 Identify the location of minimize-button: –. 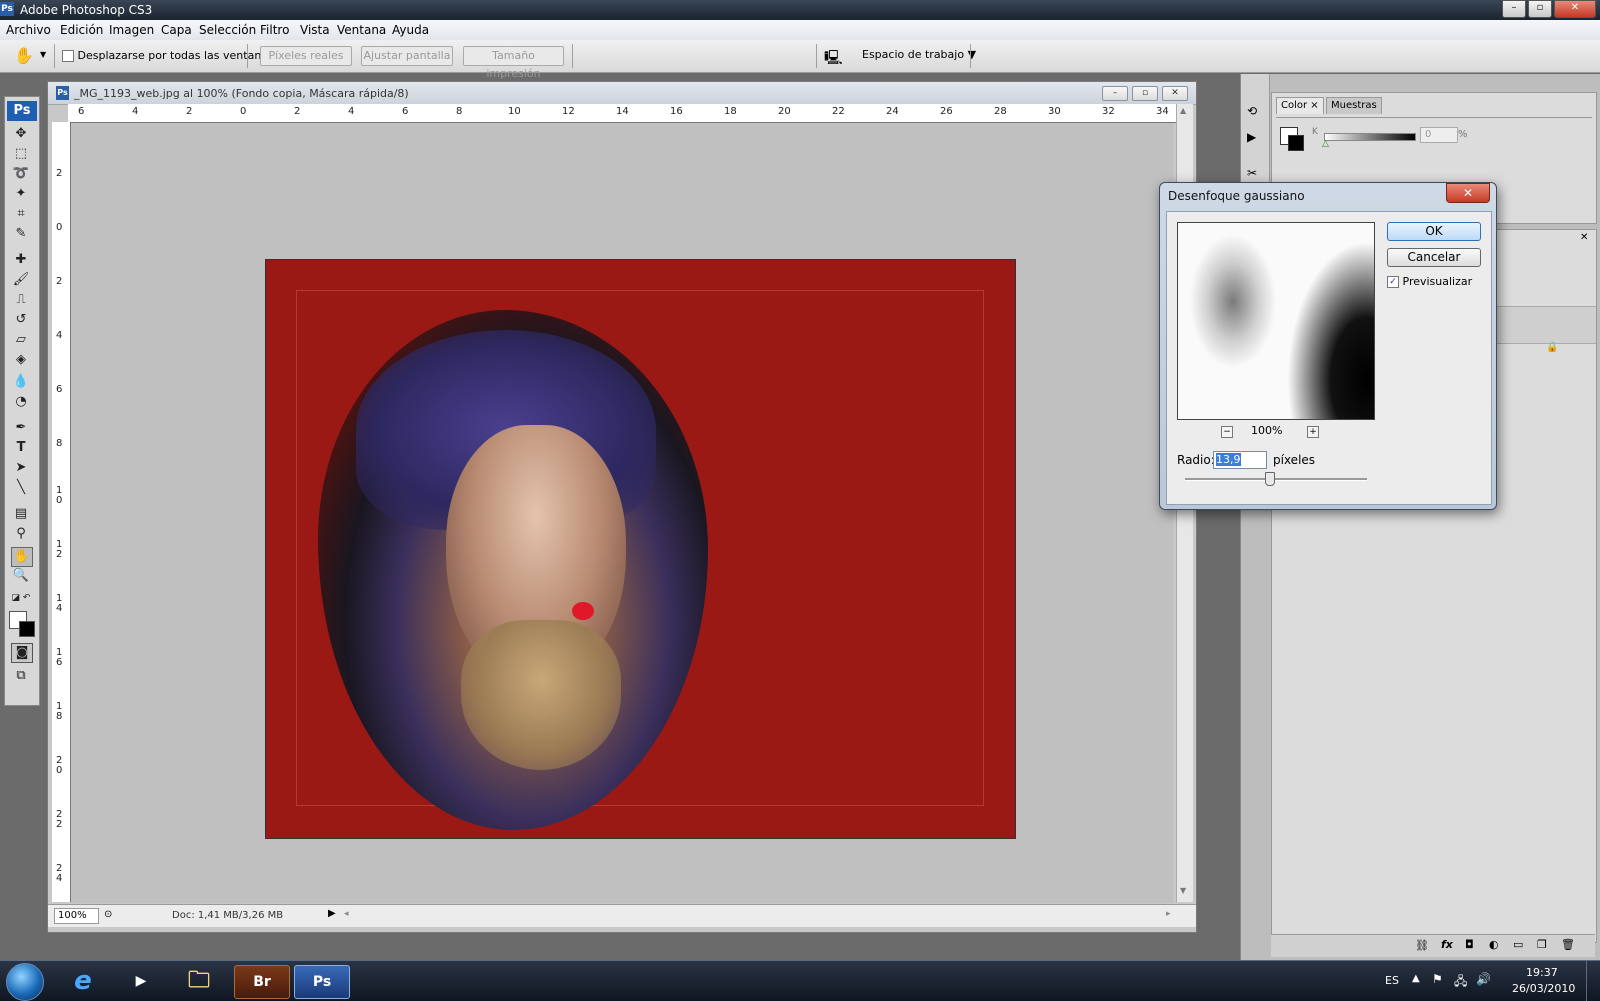
(1514, 9).